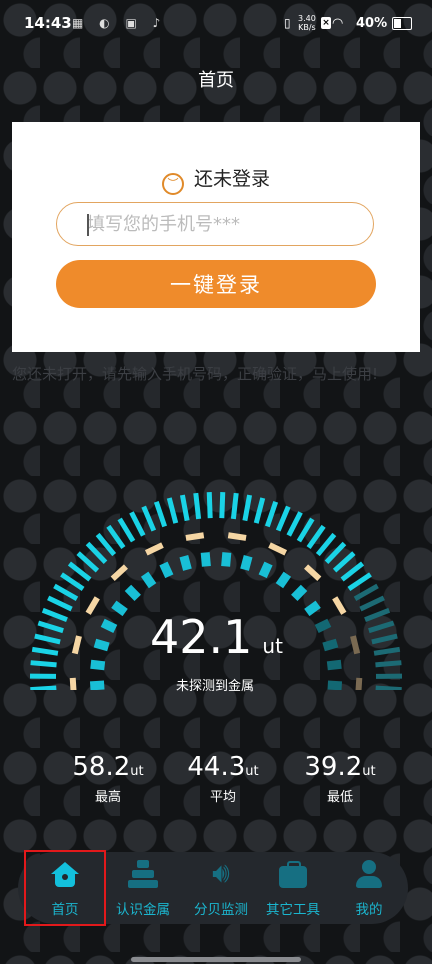 This screenshot has width=432, height=964. I want to click on phone-input, so click(215, 224).